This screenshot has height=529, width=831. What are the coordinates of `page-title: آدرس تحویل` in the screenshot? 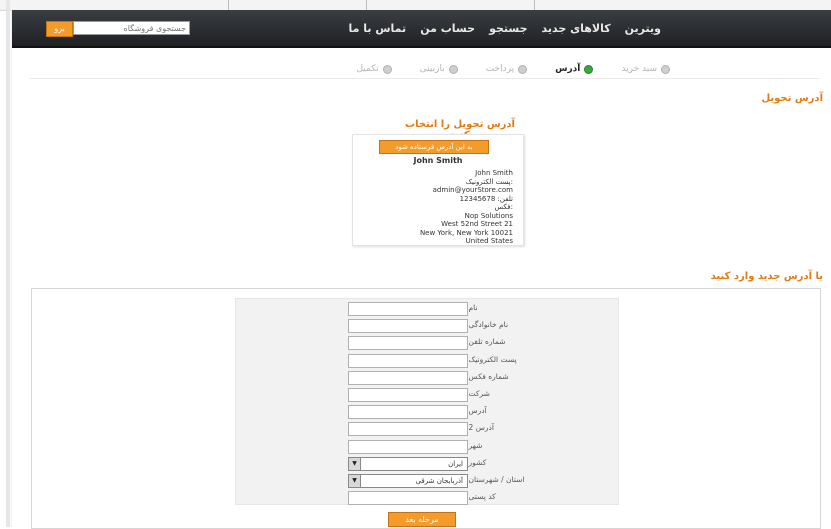 It's located at (792, 98).